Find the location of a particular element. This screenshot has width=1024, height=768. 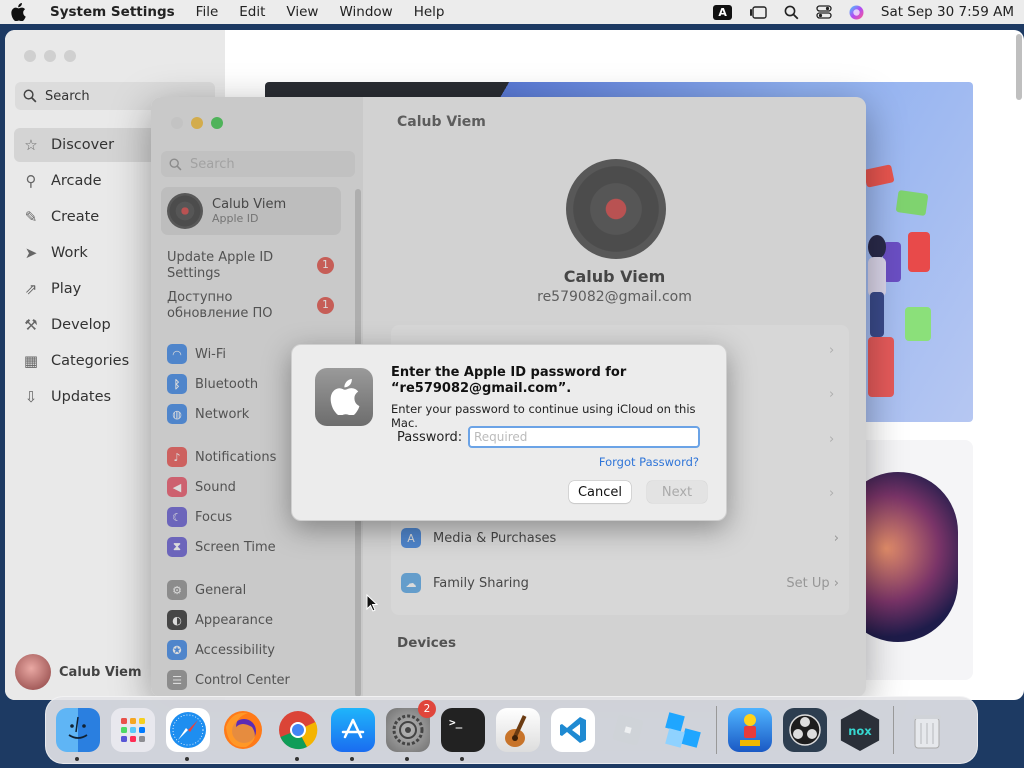

menu-help: Help is located at coordinates (429, 12).